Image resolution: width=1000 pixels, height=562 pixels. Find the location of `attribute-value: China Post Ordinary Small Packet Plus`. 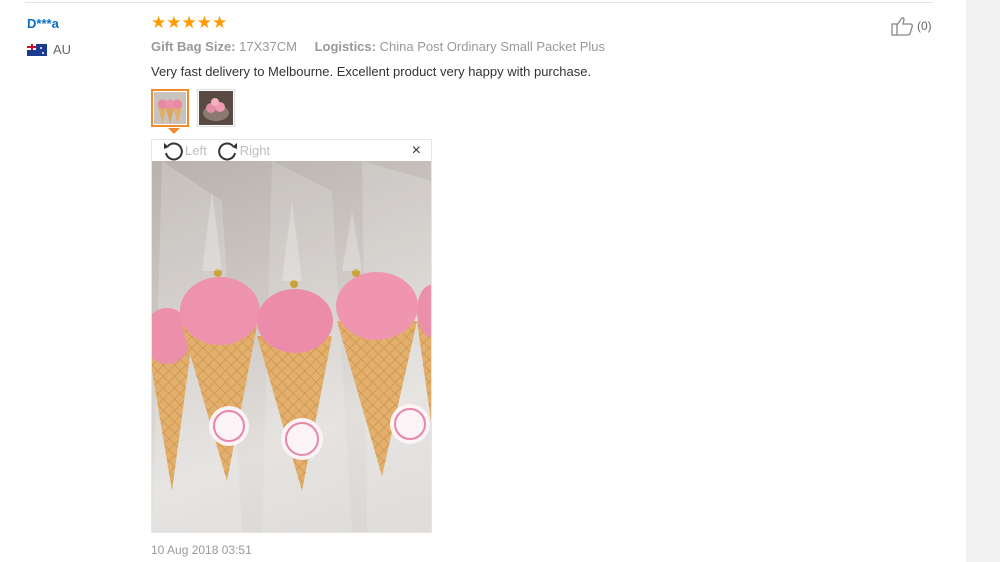

attribute-value: China Post Ordinary Small Packet Plus is located at coordinates (492, 46).